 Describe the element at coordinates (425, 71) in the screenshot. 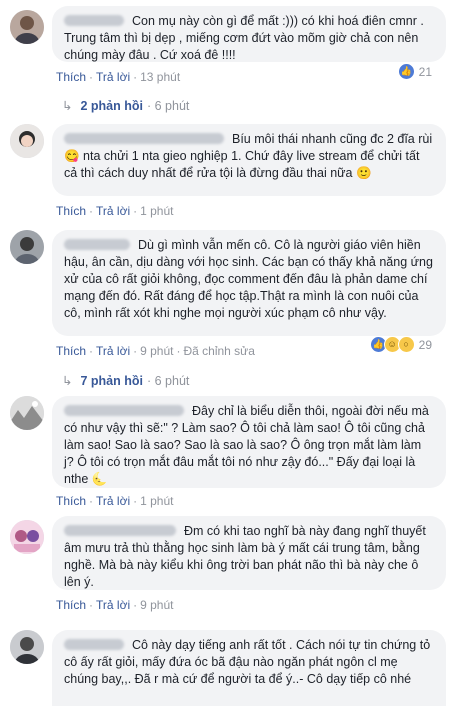

I see `reaction-count: 21` at that location.